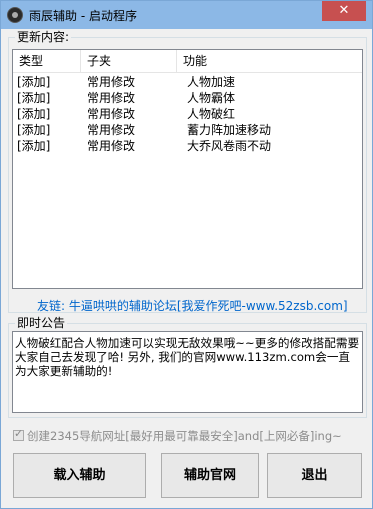  I want to click on column-header-type: 类型, so click(47, 61).